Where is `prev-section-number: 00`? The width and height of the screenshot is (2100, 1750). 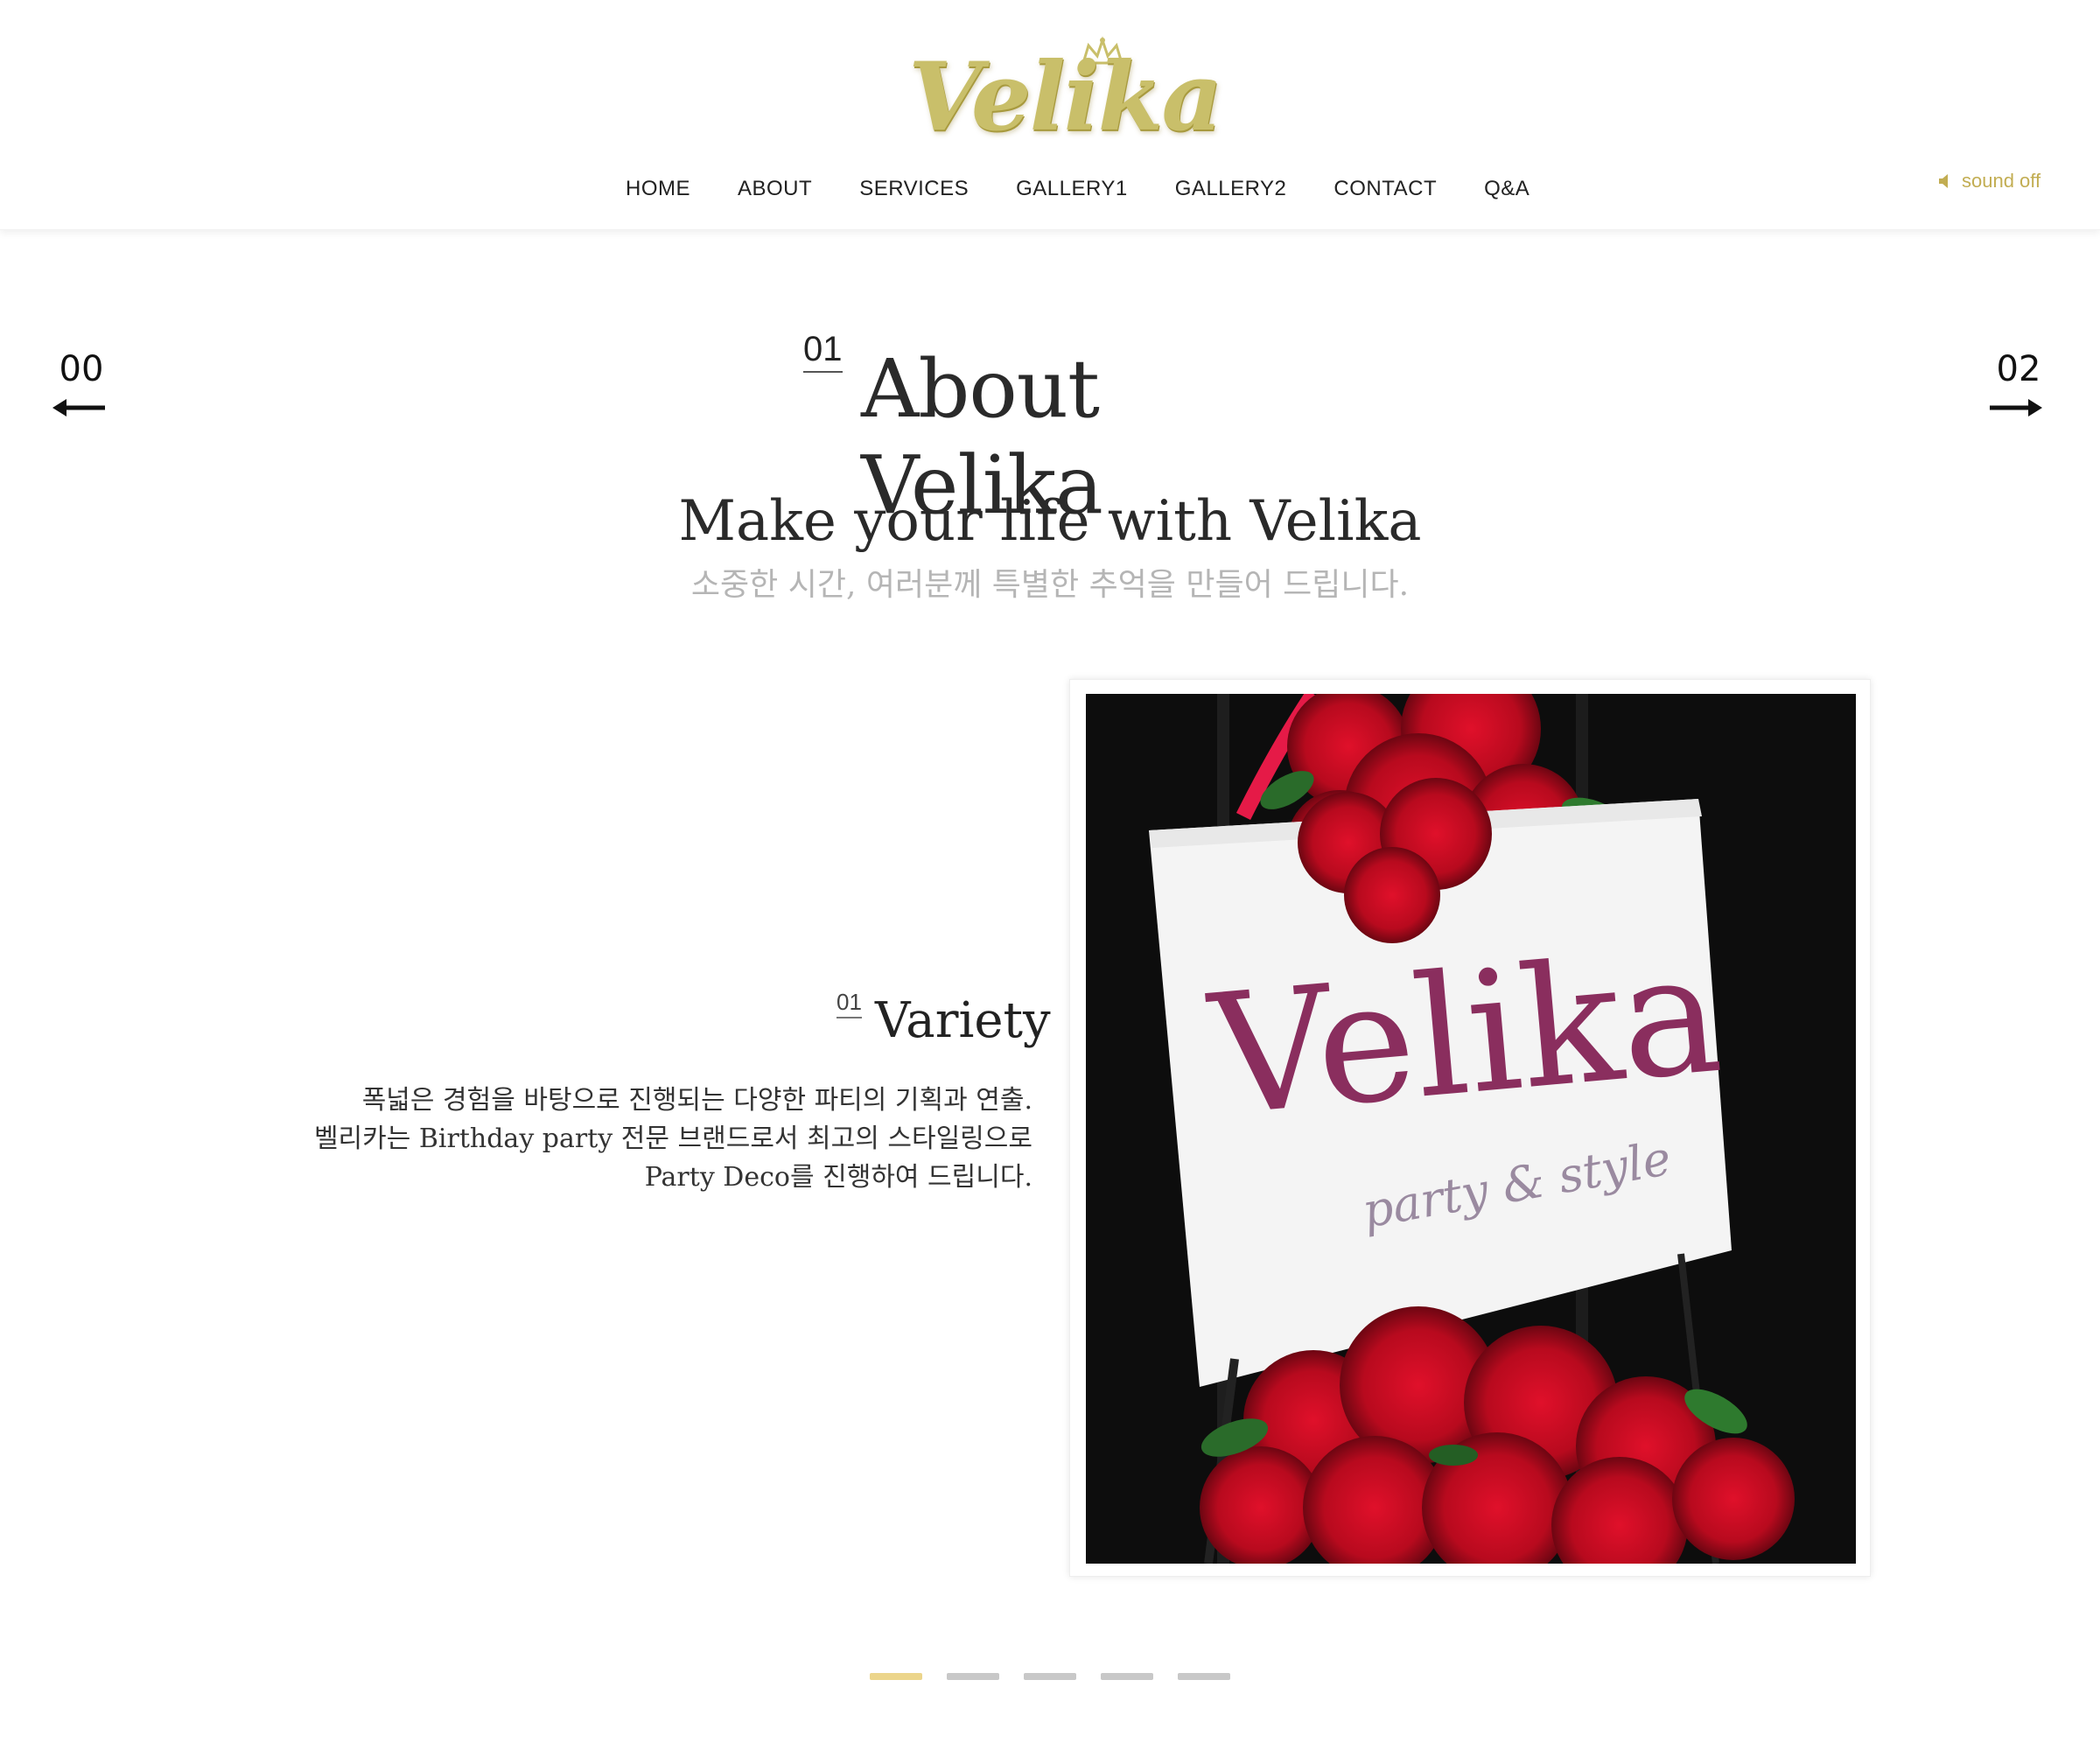 prev-section-number: 00 is located at coordinates (81, 369).